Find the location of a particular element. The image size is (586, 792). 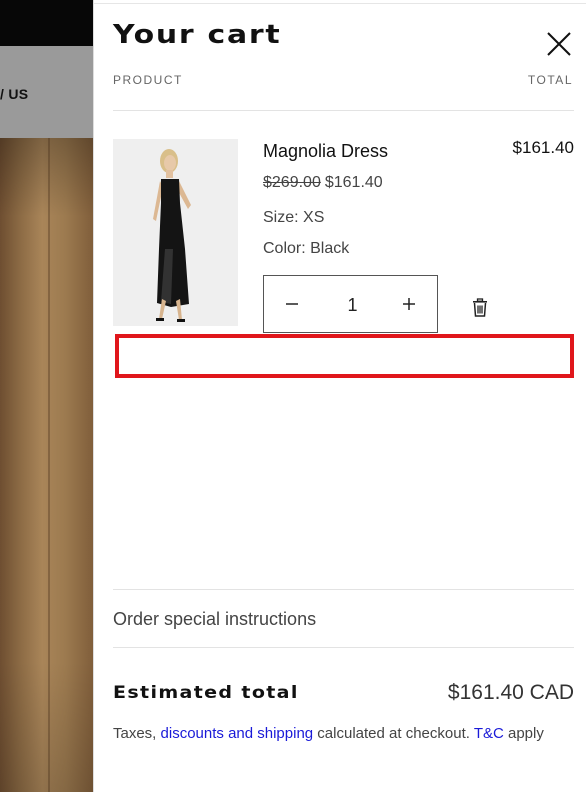

tax-note-text-end: apply is located at coordinates (523, 733).